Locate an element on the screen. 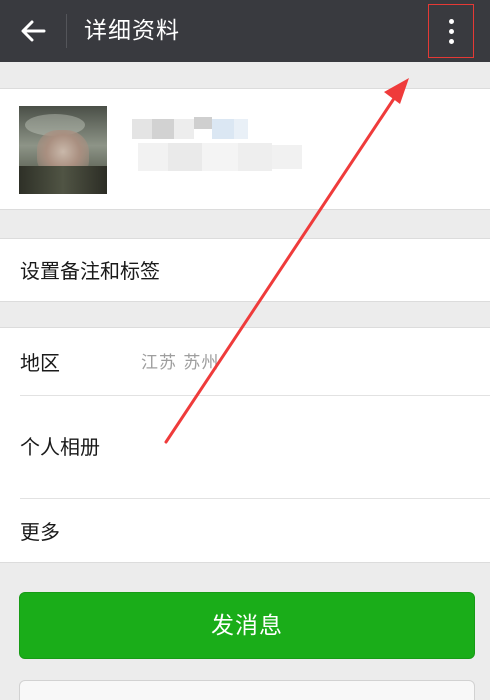 The width and height of the screenshot is (490, 700). top-bar: 详细资料 is located at coordinates (245, 31).